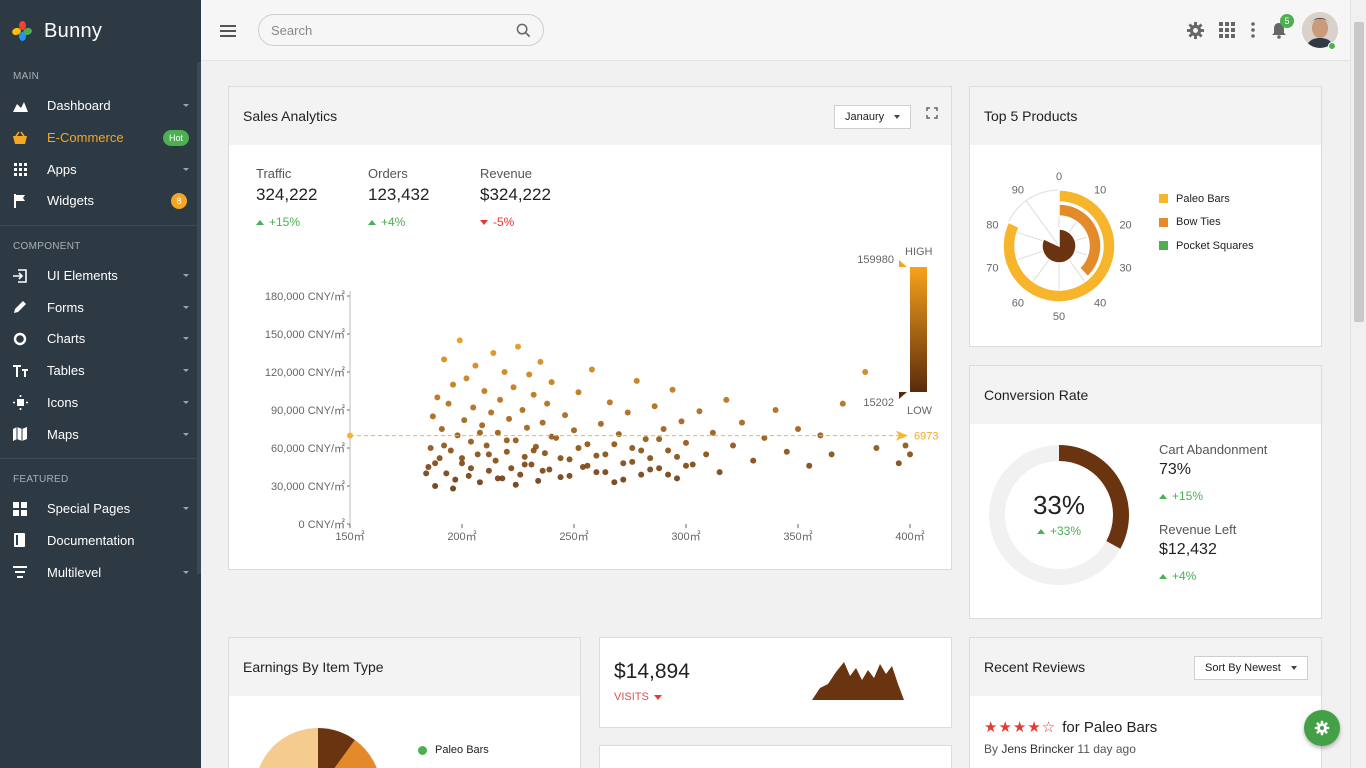 The image size is (1366, 768). Describe the element at coordinates (1195, 30) in the screenshot. I see `gear-icon` at that location.